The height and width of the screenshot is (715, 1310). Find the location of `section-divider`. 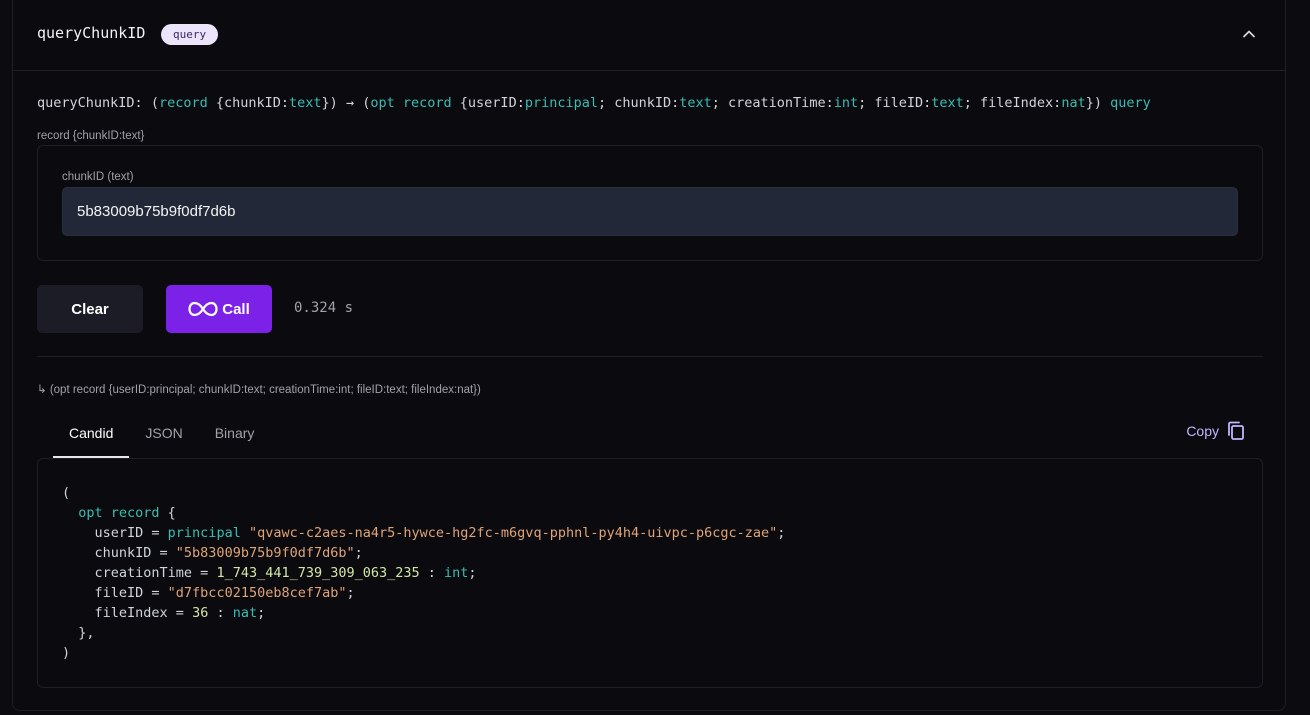

section-divider is located at coordinates (650, 356).